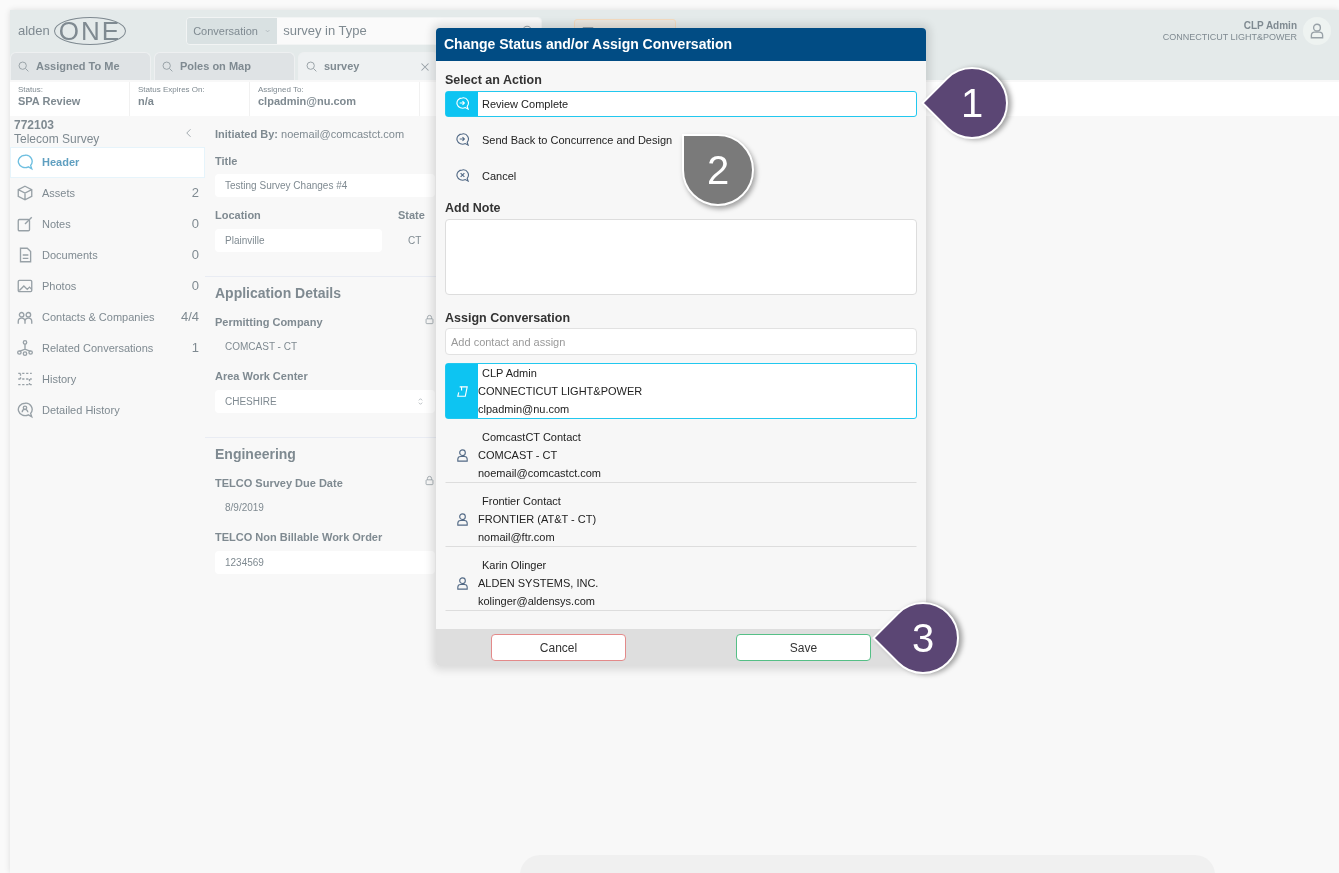  What do you see at coordinates (803, 648) in the screenshot?
I see `save-button: Save` at bounding box center [803, 648].